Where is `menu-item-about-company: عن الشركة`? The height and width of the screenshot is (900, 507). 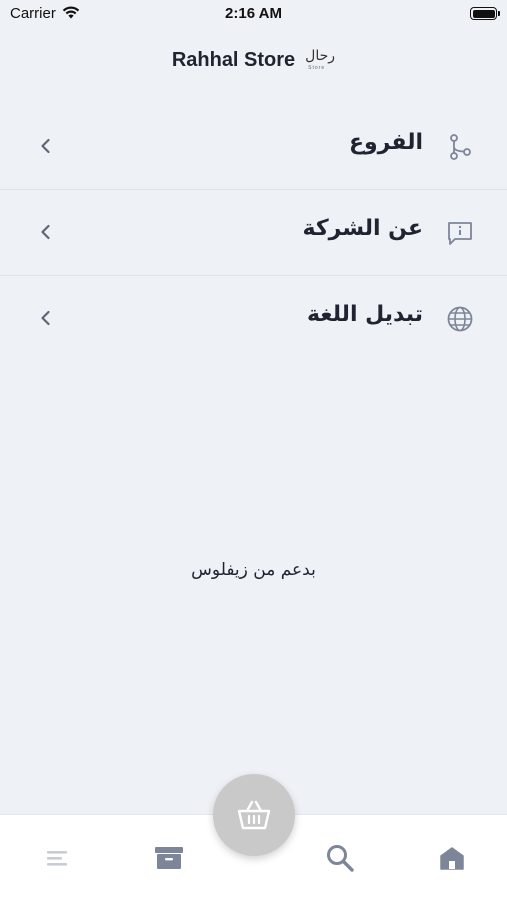
menu-item-about-company: عن الشركة is located at coordinates (253, 233).